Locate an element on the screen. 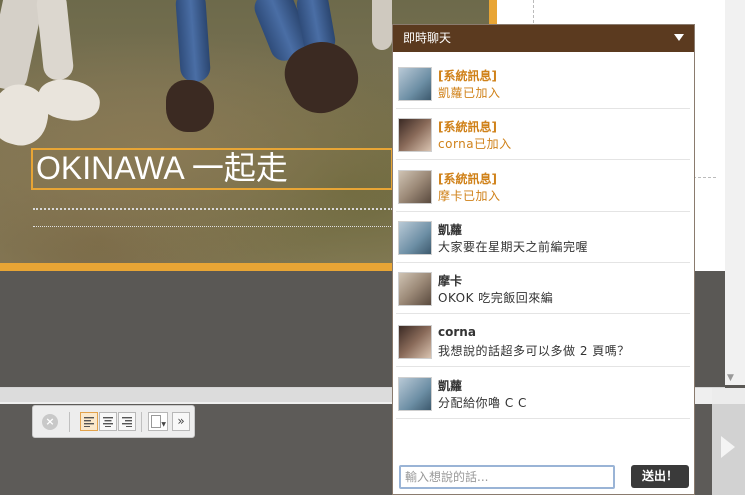 This screenshot has width=745, height=495. chat-message: [系統訊息] 凱蘿已加入 is located at coordinates (543, 83).